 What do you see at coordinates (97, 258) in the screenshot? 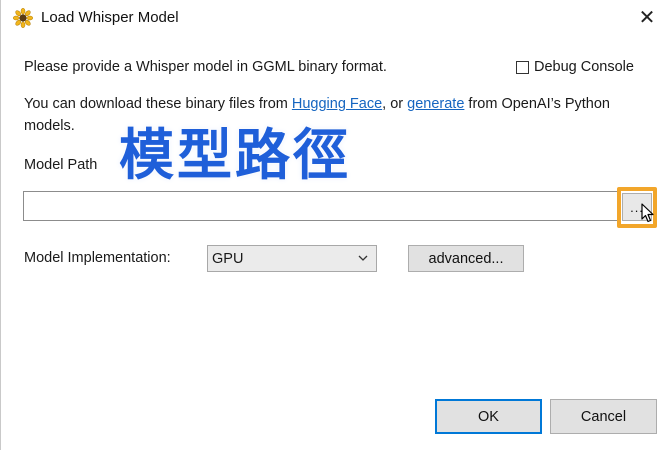
I see `model-implementation-label: Model Implementation:` at bounding box center [97, 258].